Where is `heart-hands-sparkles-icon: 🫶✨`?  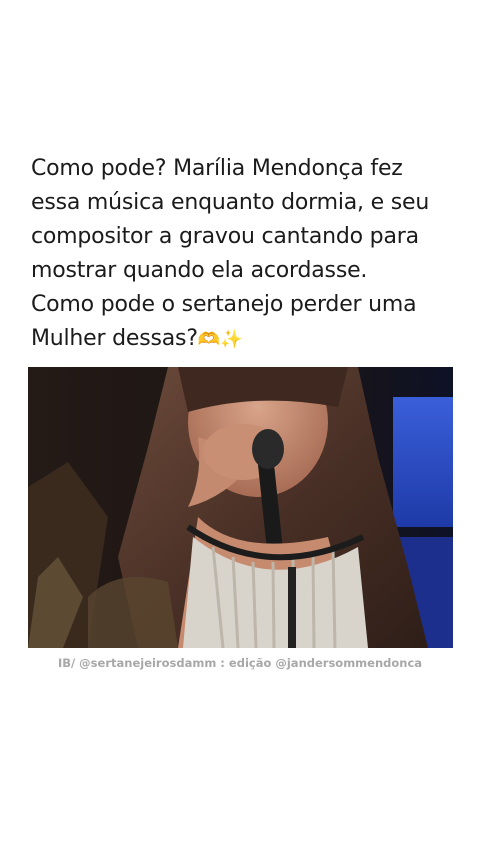 heart-hands-sparkles-icon: 🫶✨ is located at coordinates (220, 339).